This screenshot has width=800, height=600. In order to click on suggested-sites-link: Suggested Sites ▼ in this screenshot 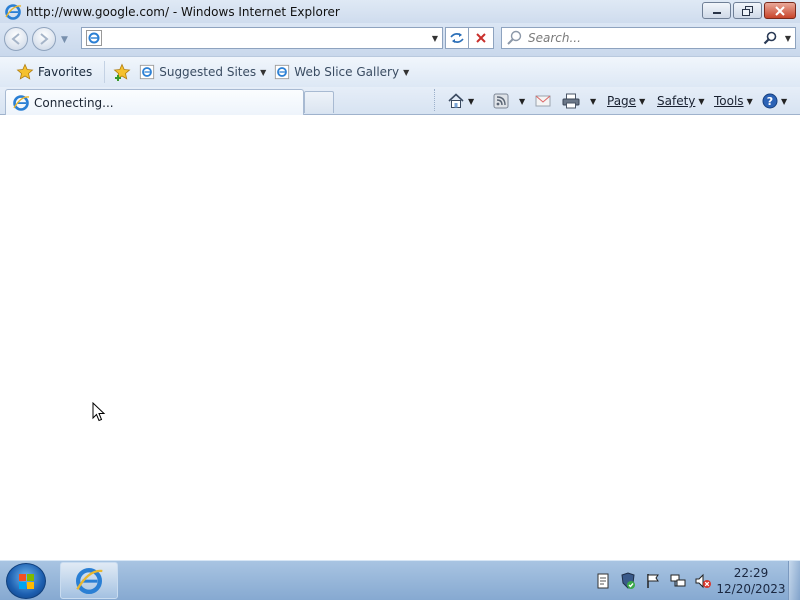, I will do `click(202, 72)`.